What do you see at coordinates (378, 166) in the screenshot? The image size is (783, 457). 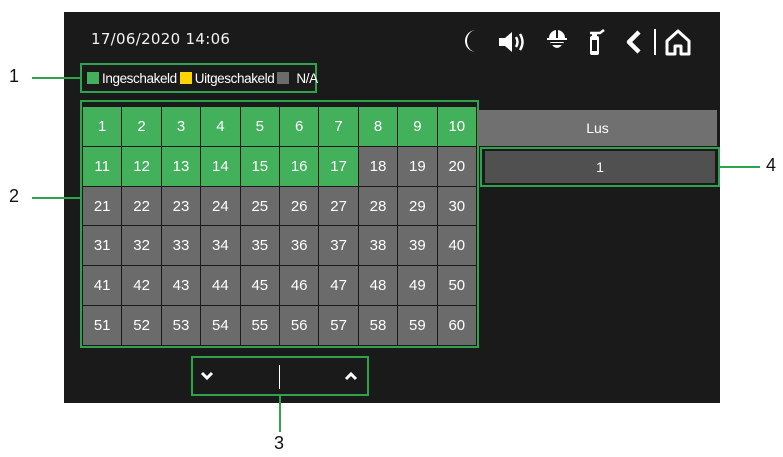 I see `loop-cell: 18` at bounding box center [378, 166].